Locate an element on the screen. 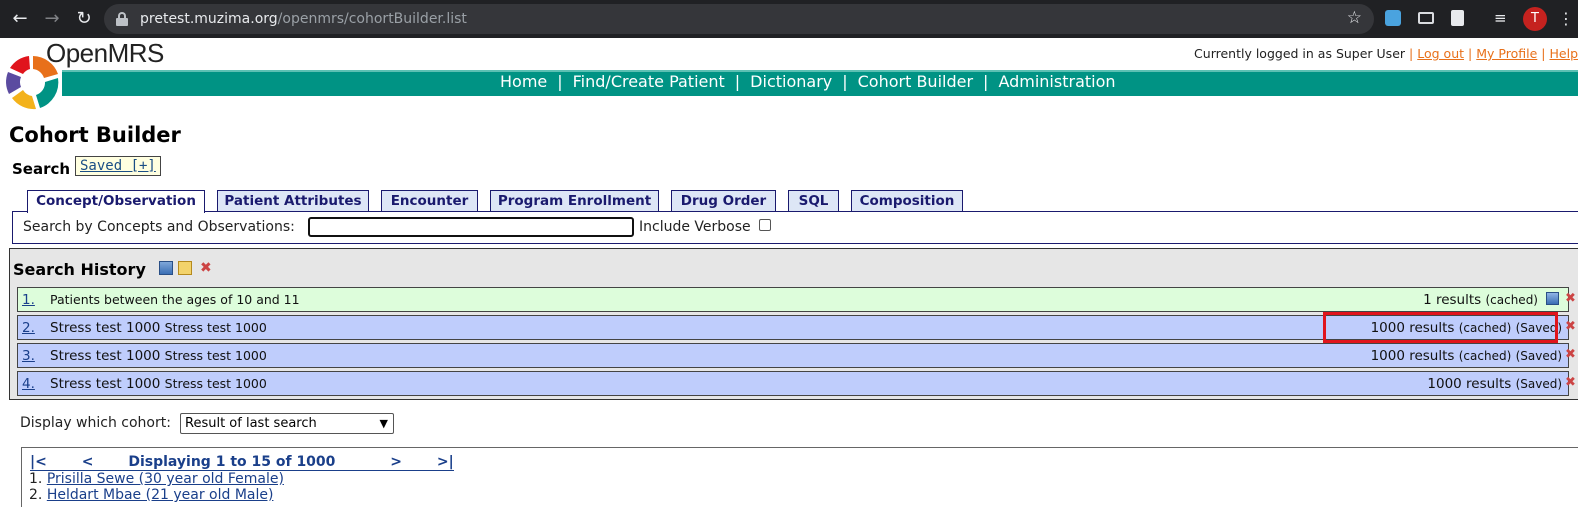 The height and width of the screenshot is (507, 1578). history-row-result: 1 results (cached) is located at coordinates (1480, 300).